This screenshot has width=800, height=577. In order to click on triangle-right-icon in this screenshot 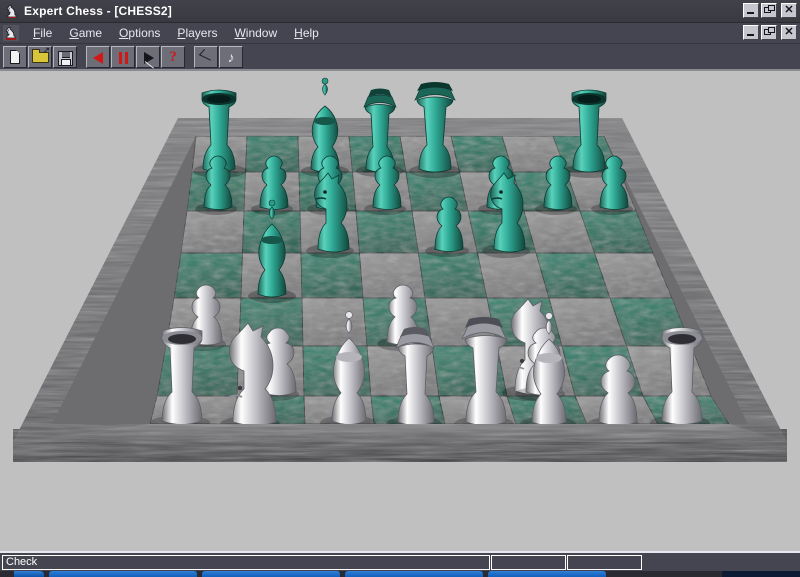, I will do `click(149, 57)`.